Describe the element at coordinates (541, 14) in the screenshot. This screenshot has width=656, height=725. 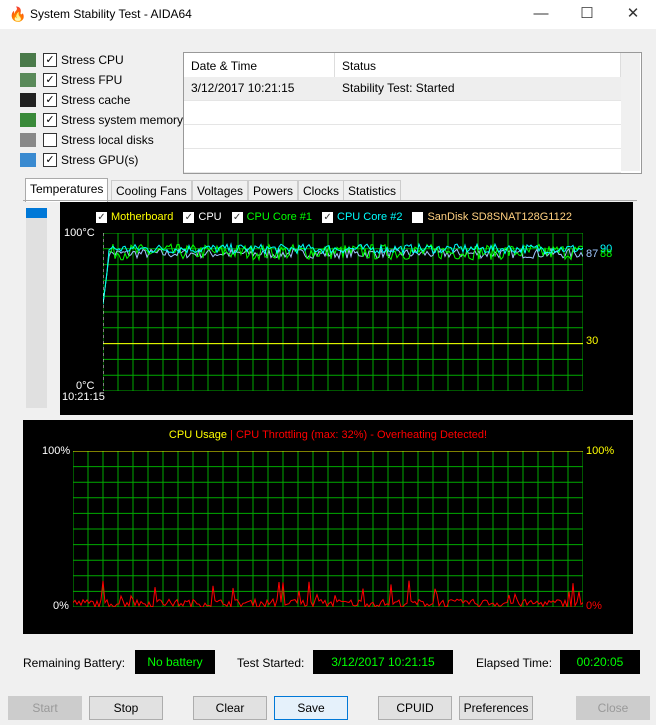
I see `minimize-button: —` at that location.